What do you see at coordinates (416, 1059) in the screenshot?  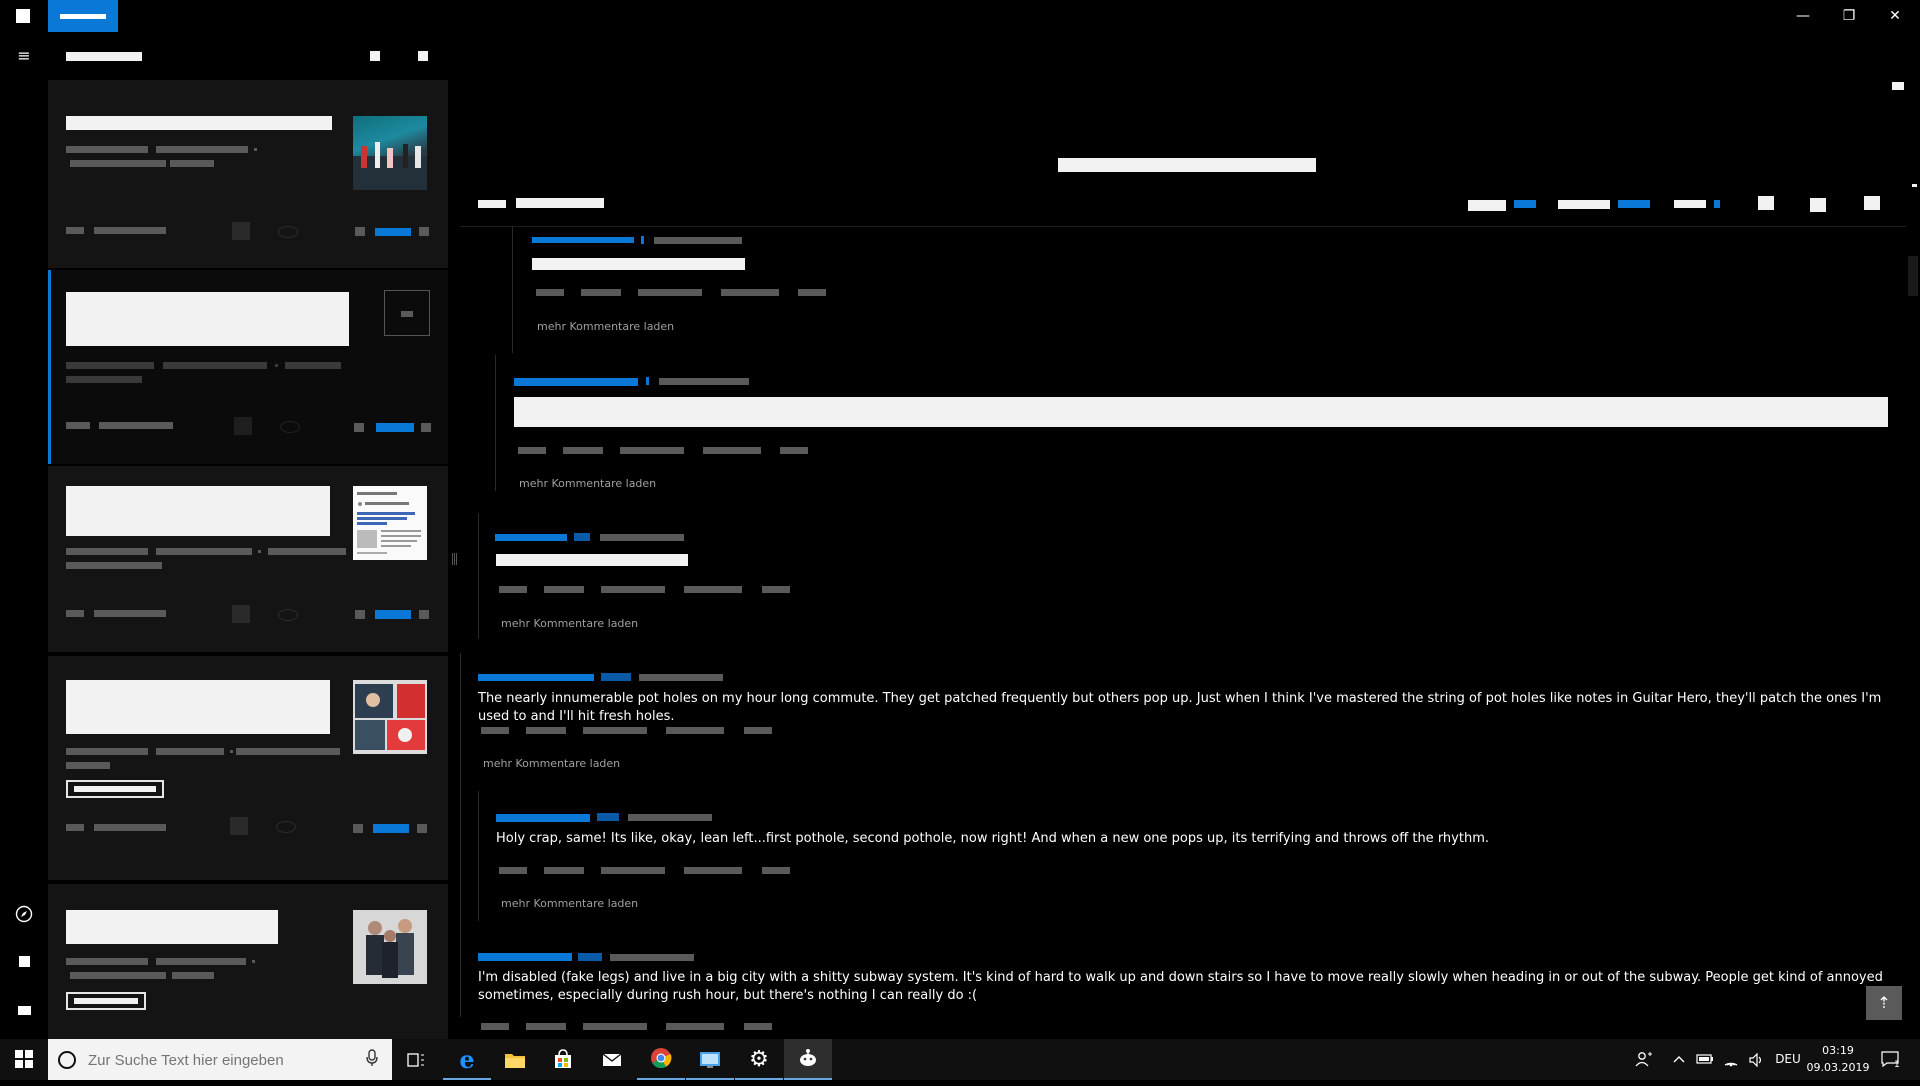 I see `task-view-icon` at bounding box center [416, 1059].